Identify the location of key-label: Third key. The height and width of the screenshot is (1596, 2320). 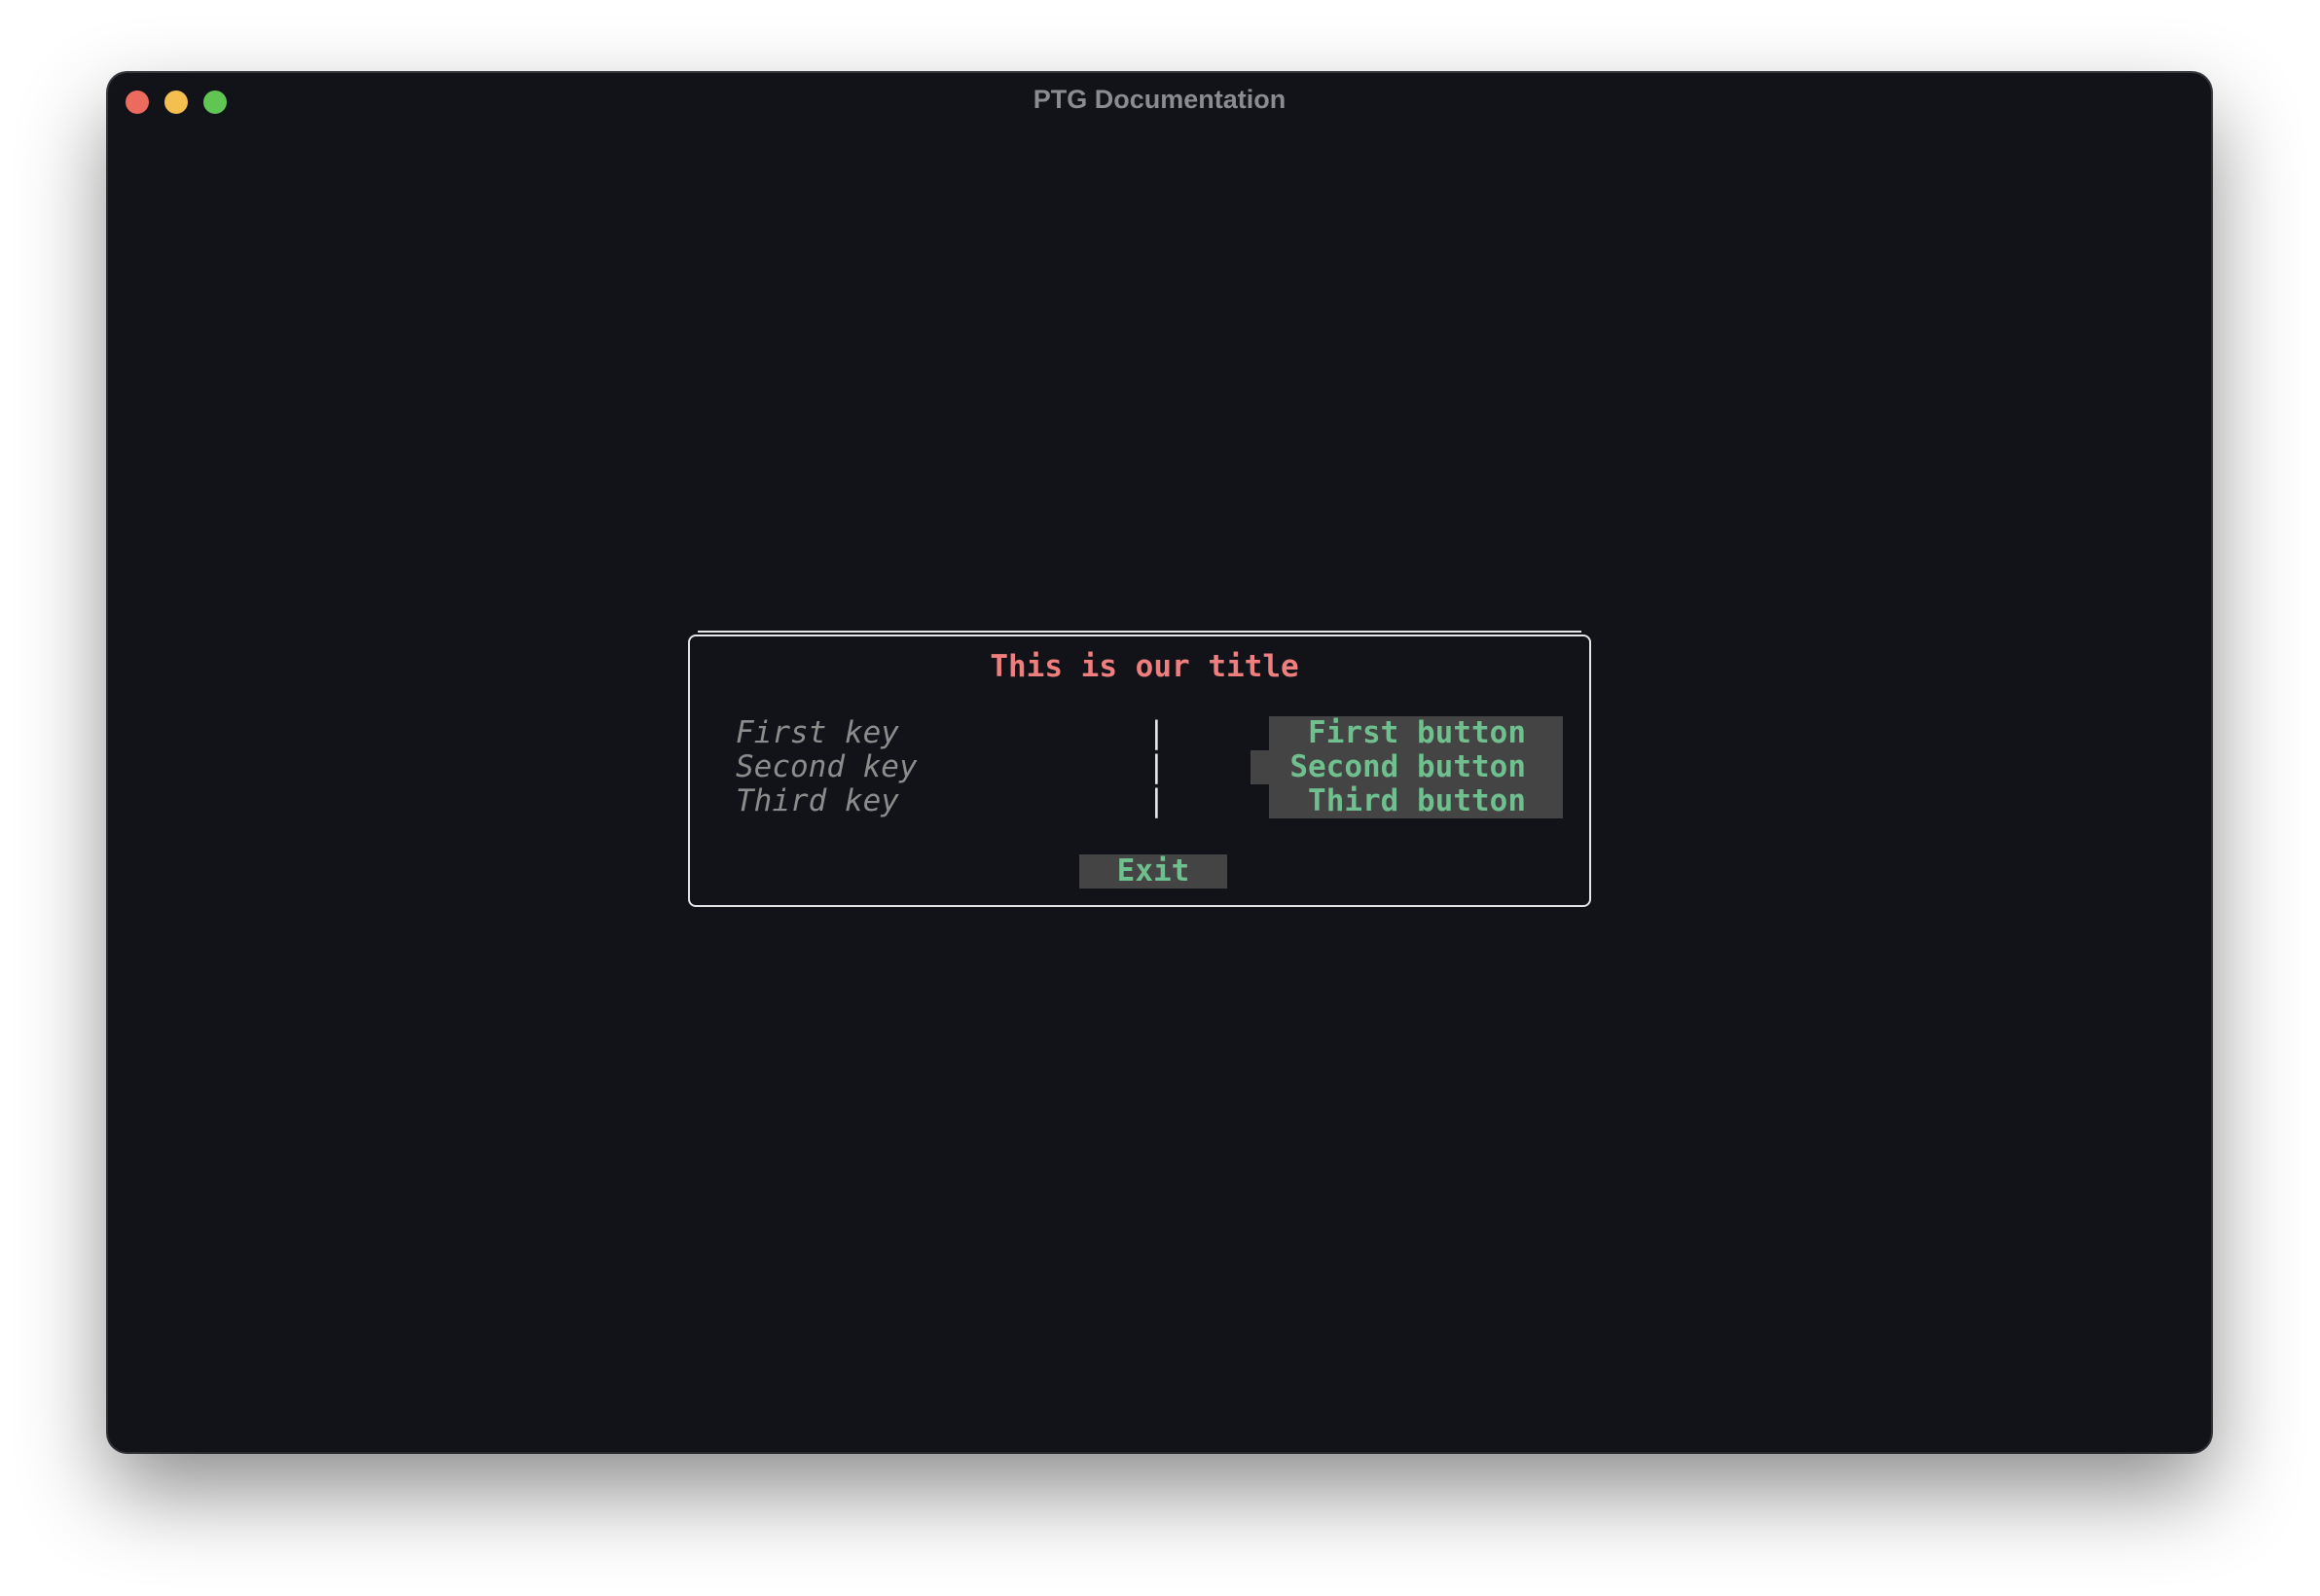
(817, 800).